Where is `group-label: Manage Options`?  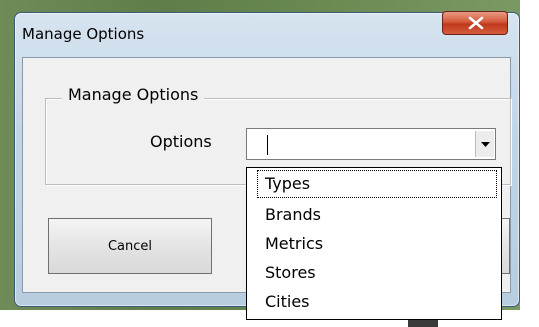
group-label: Manage Options is located at coordinates (133, 94).